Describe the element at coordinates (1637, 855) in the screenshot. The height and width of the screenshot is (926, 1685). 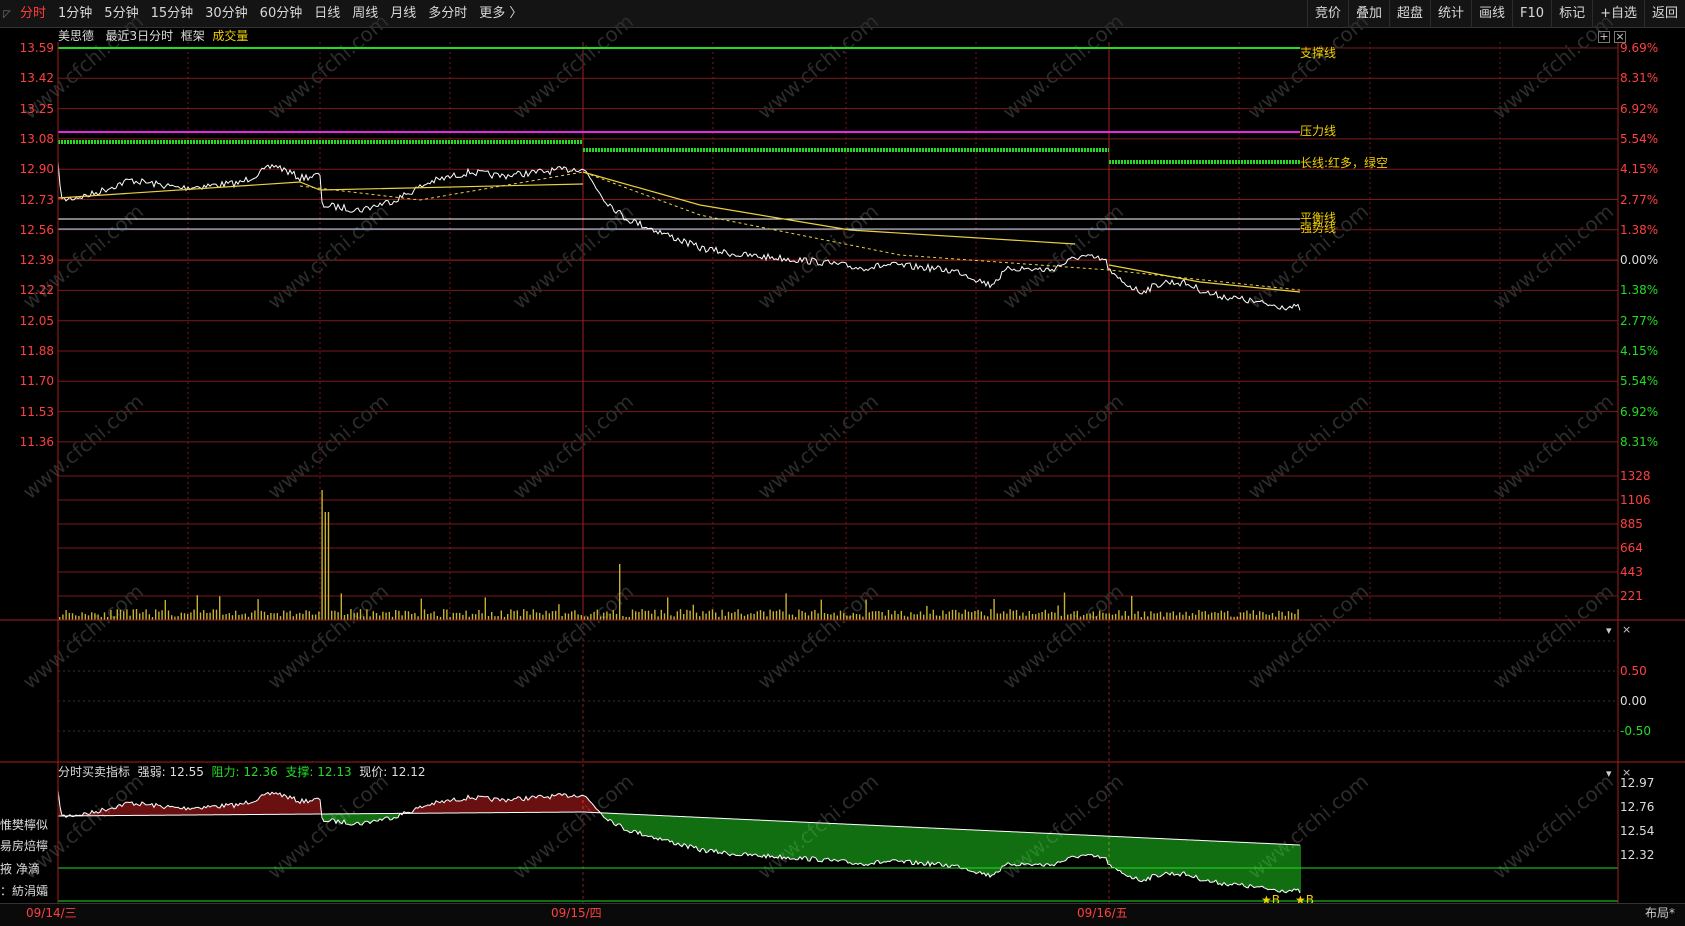
I see `botAxis-tick-3: 12.32` at that location.